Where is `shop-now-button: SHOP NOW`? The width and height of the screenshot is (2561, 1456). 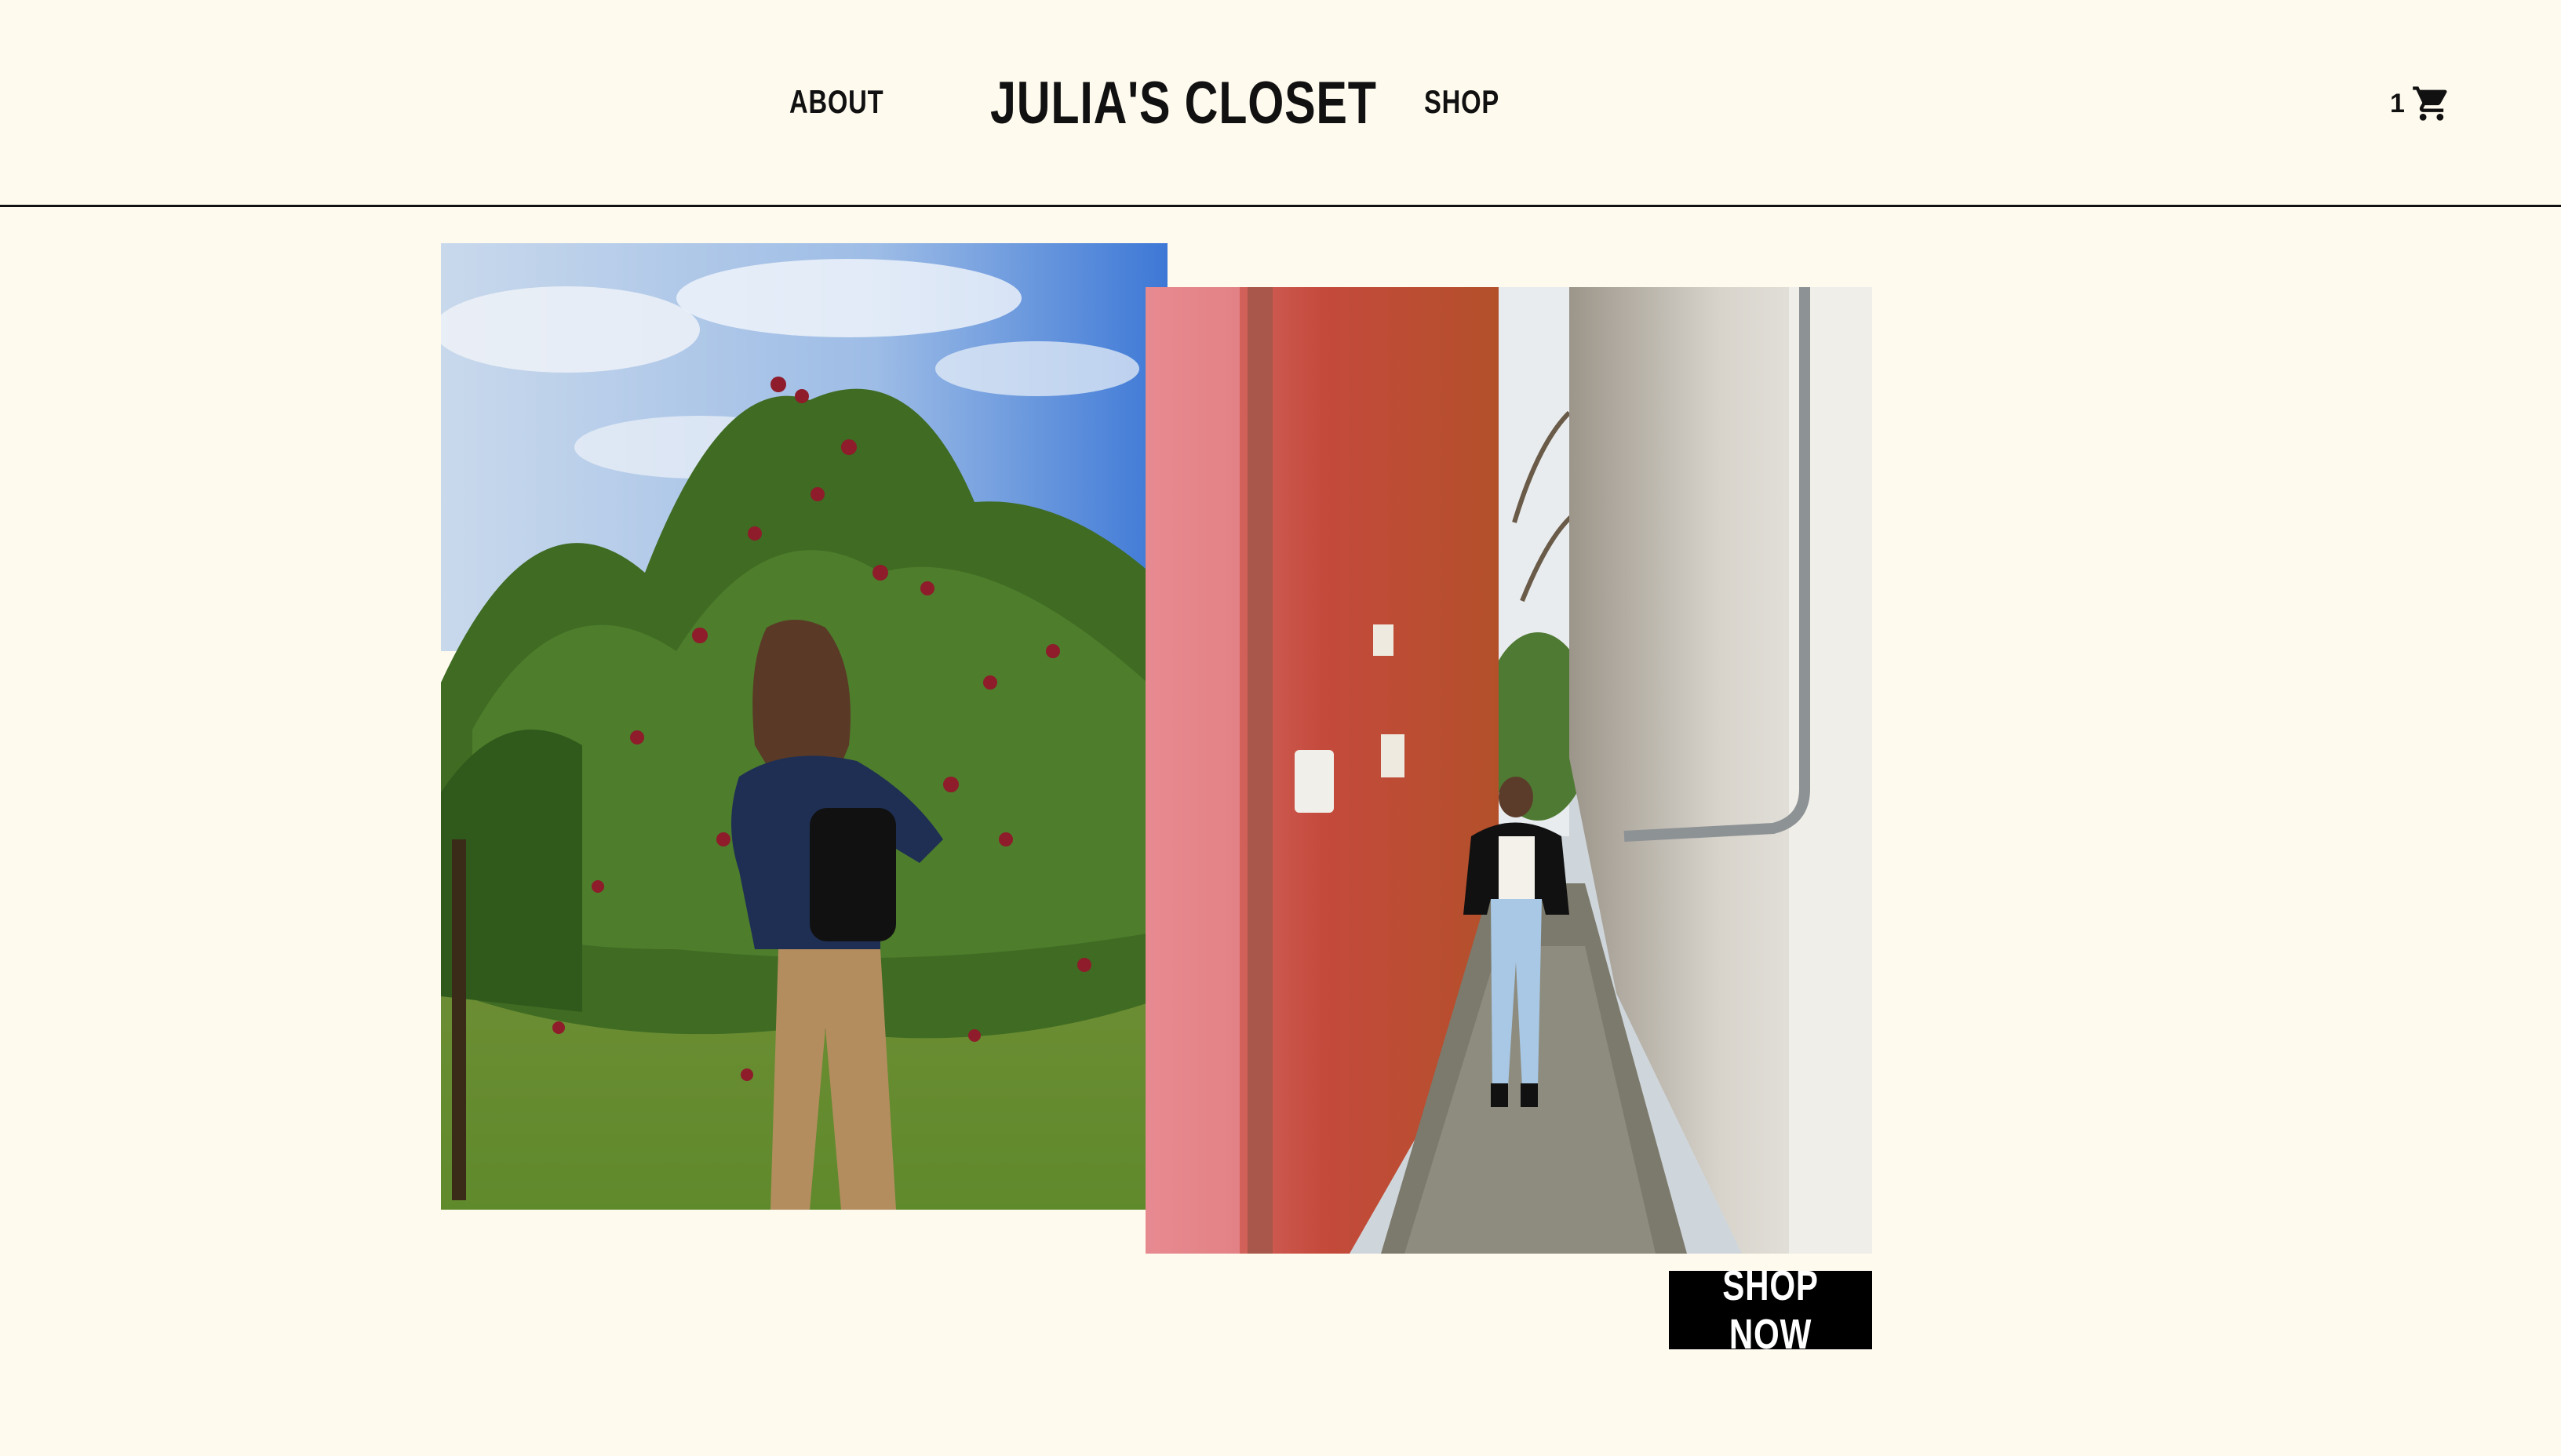 shop-now-button: SHOP NOW is located at coordinates (1770, 1310).